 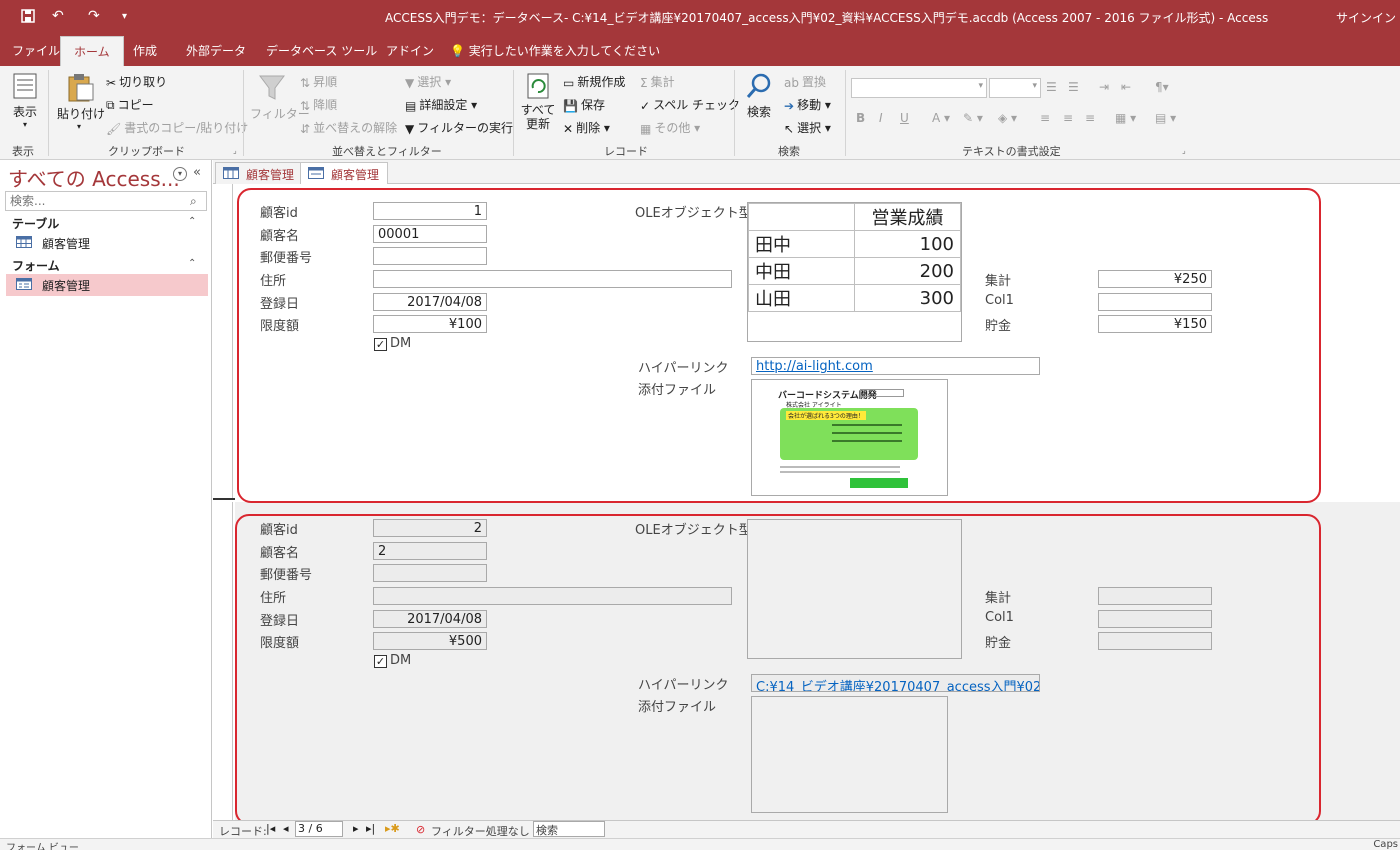 What do you see at coordinates (849, 437) in the screenshot?
I see `attachment-field: バーコードシステム開発 株式会社 アイライト 会社が選ばれる3つの理由！` at bounding box center [849, 437].